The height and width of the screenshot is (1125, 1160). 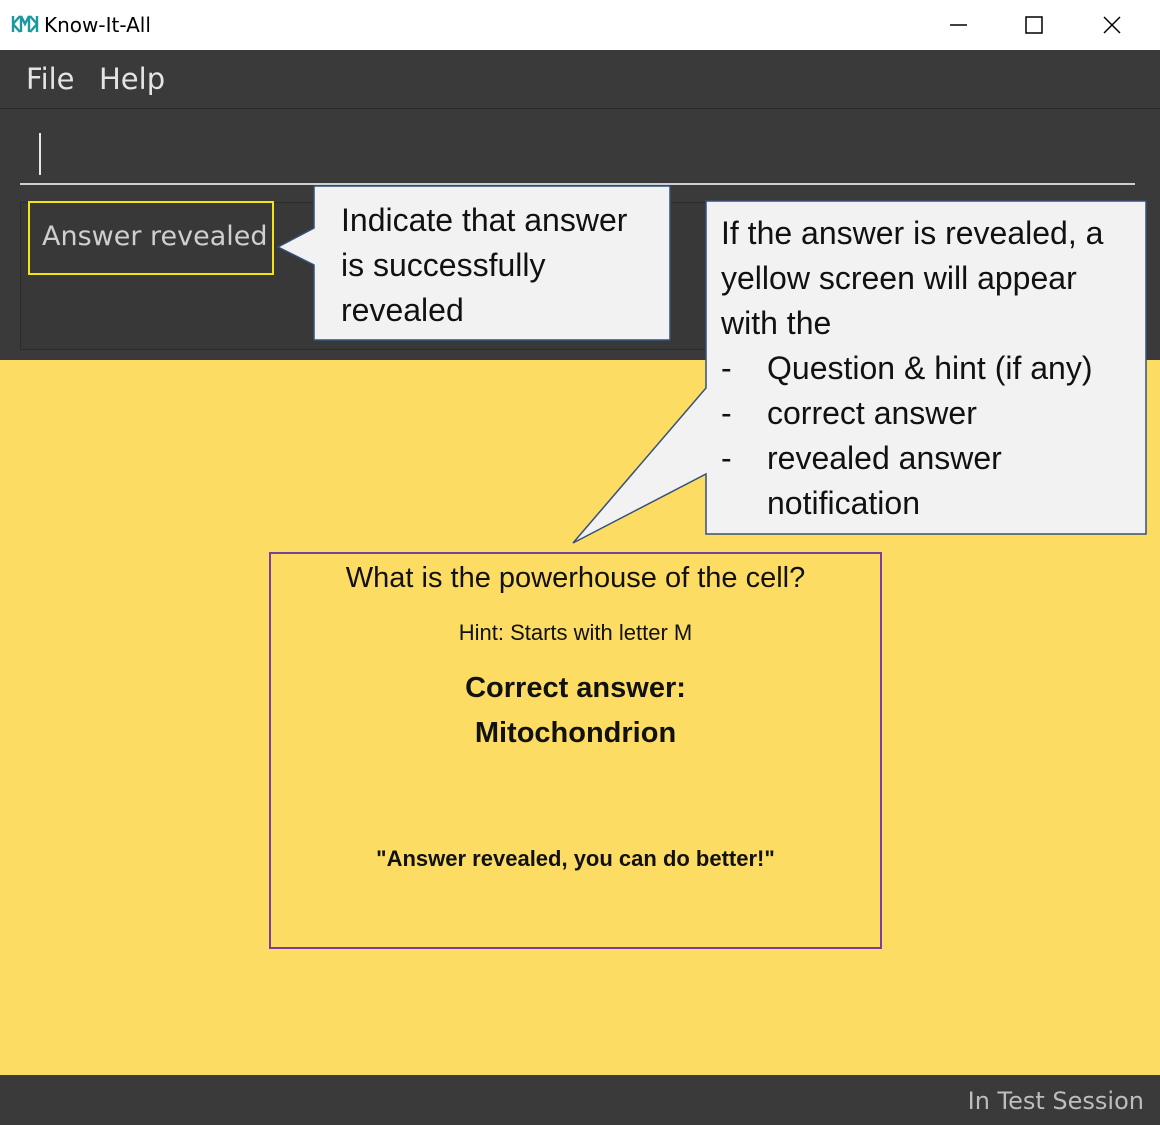 I want to click on card-answer: Mitochondrion, so click(x=575, y=733).